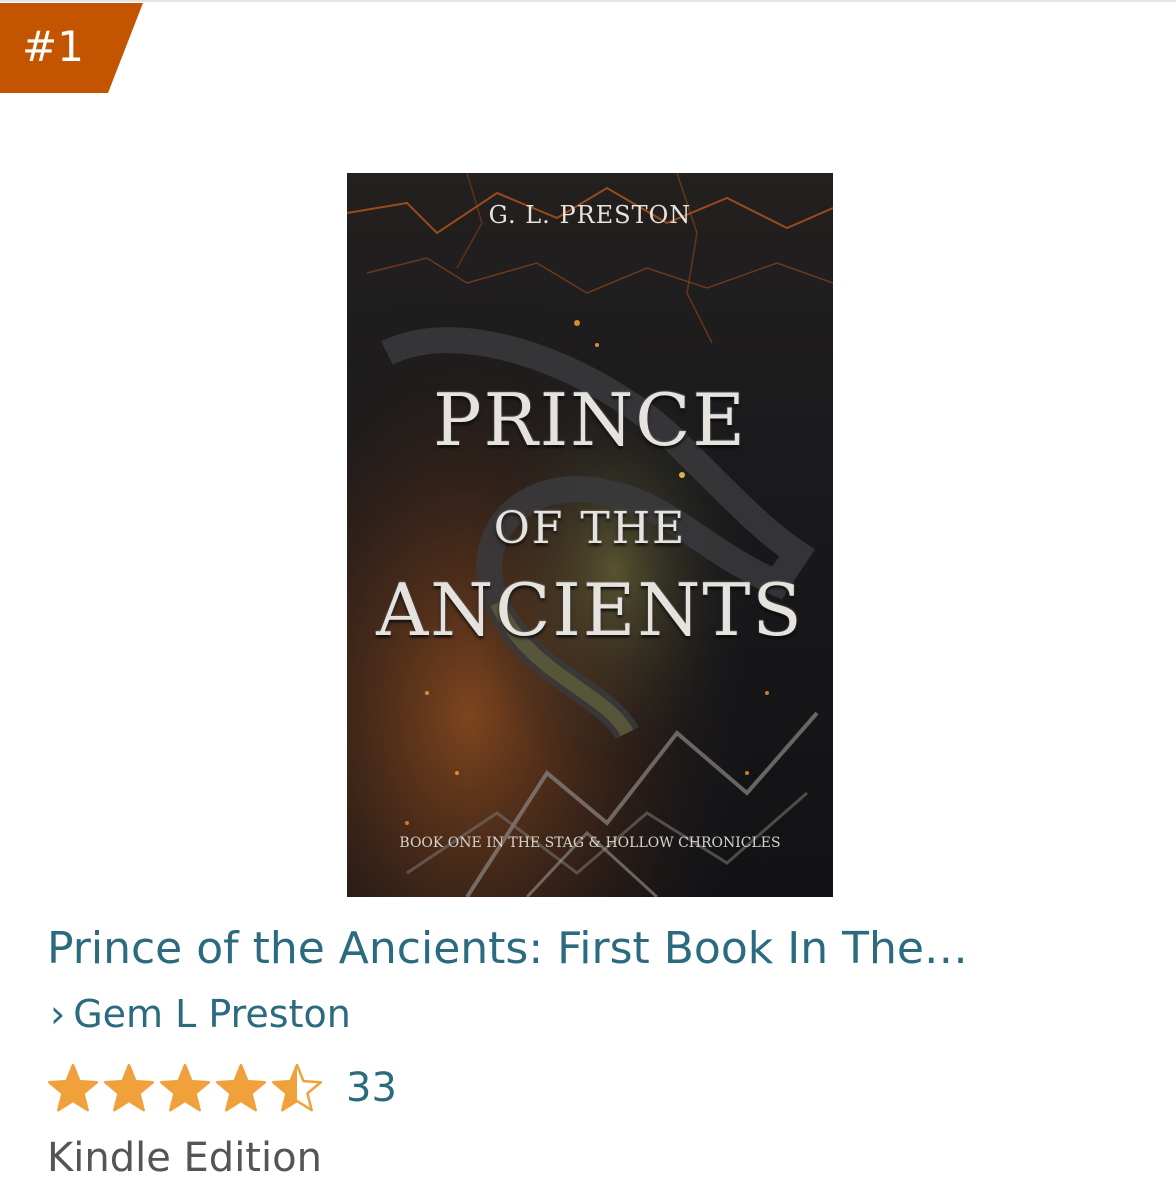  What do you see at coordinates (371, 1088) in the screenshot?
I see `rating-count: 33` at bounding box center [371, 1088].